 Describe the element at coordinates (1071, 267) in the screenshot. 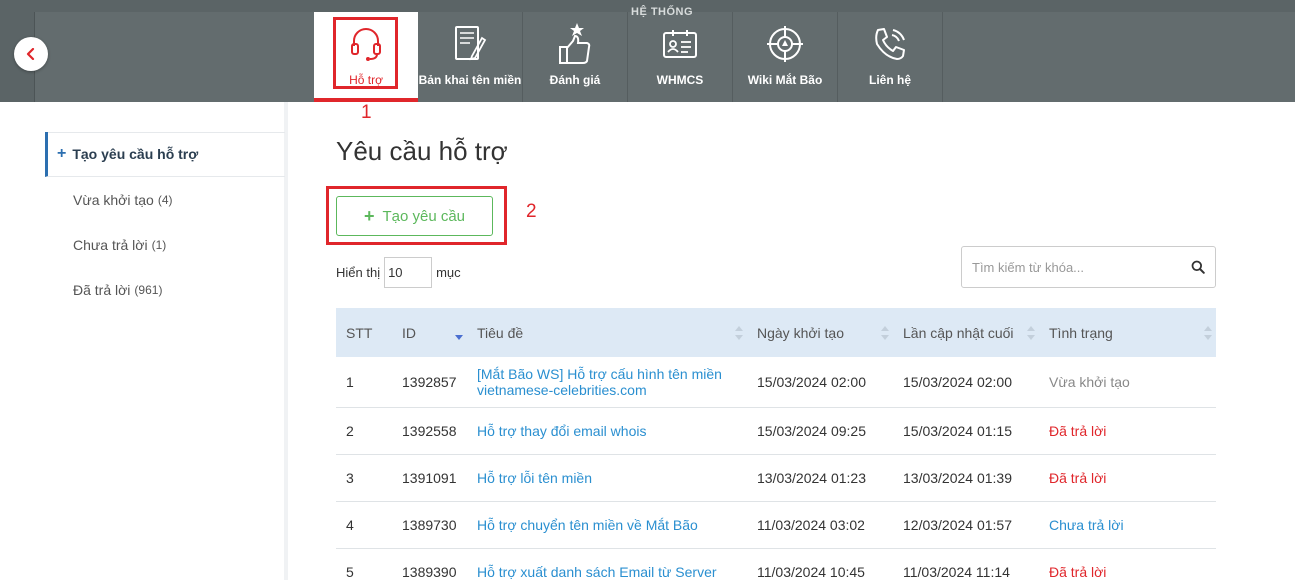

I see `search-input` at that location.